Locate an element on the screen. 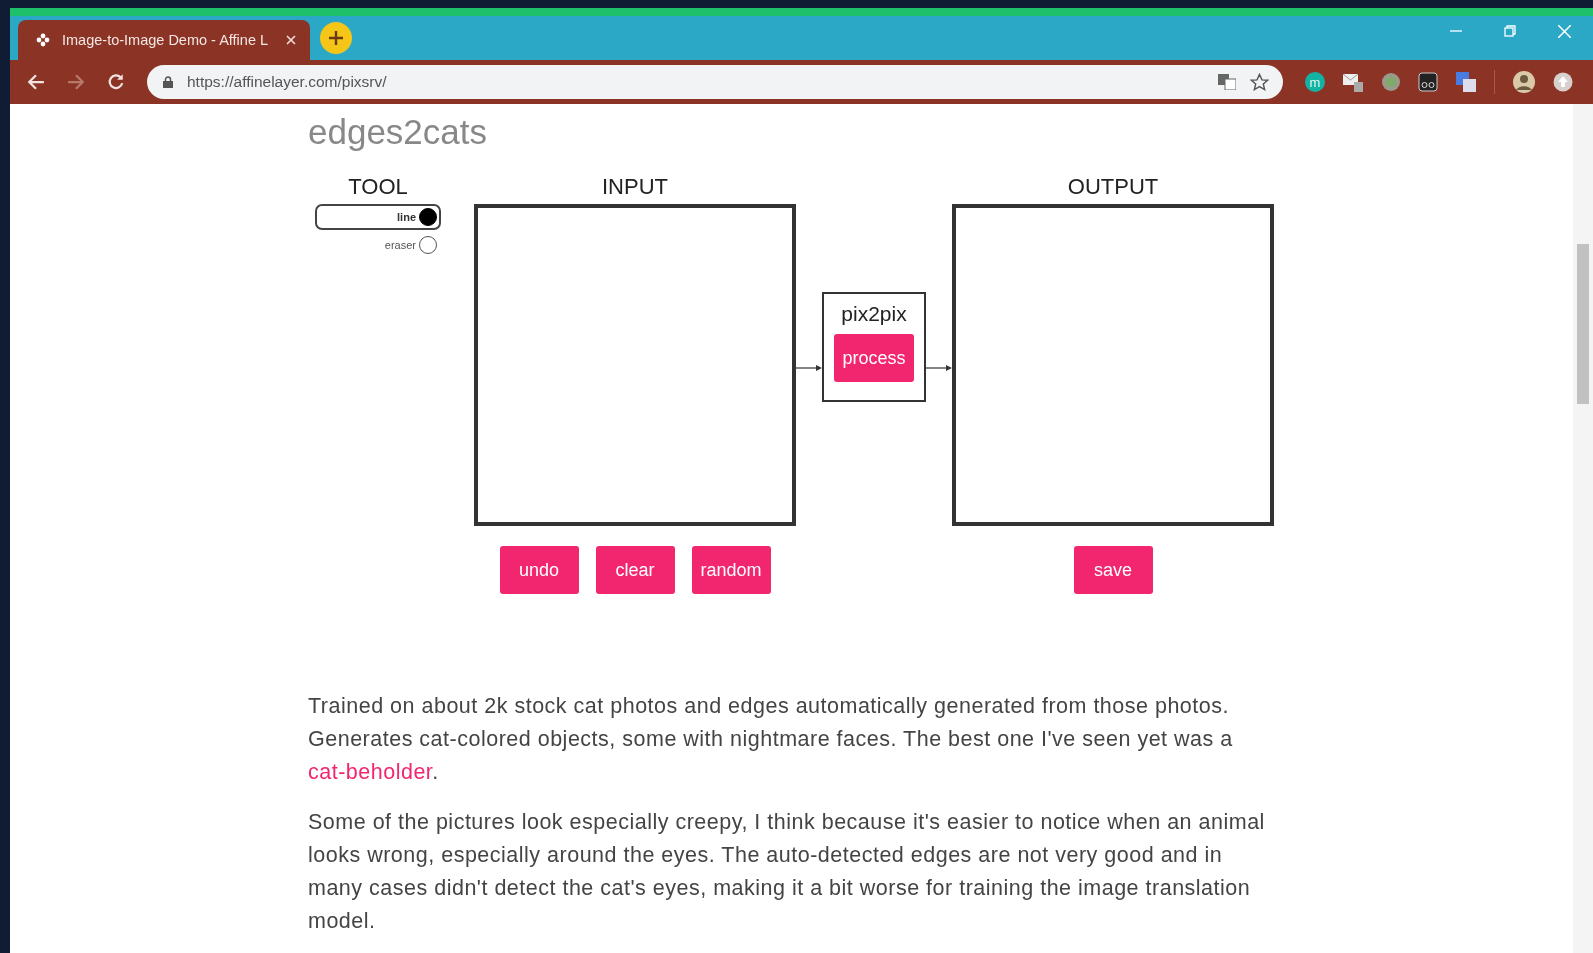 The image size is (1593, 953). tool-option: line is located at coordinates (378, 217).